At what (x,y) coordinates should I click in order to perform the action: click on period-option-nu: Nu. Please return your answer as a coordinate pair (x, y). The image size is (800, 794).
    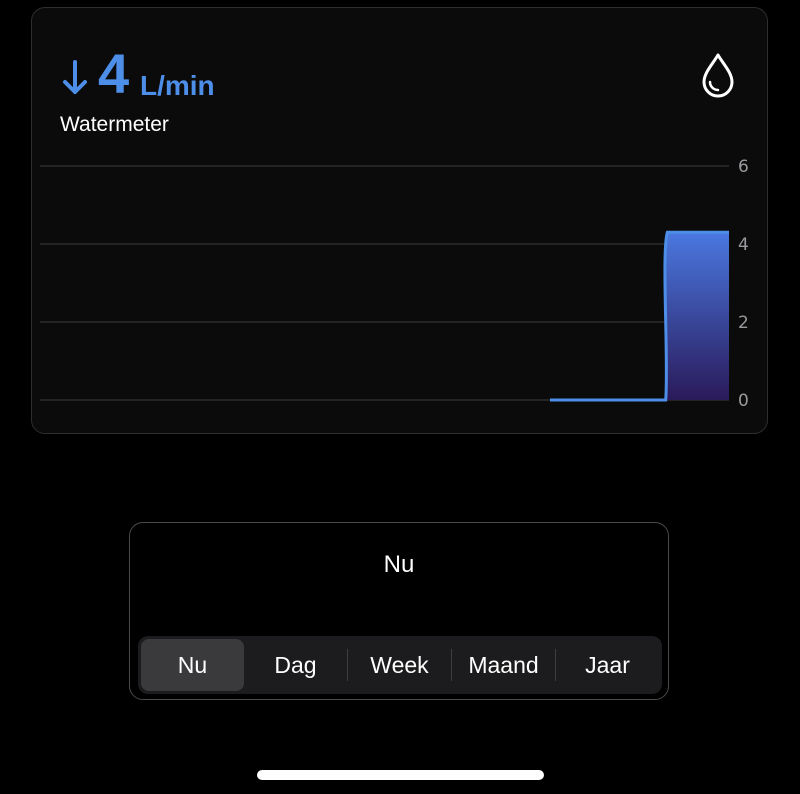
    Looking at the image, I should click on (192, 665).